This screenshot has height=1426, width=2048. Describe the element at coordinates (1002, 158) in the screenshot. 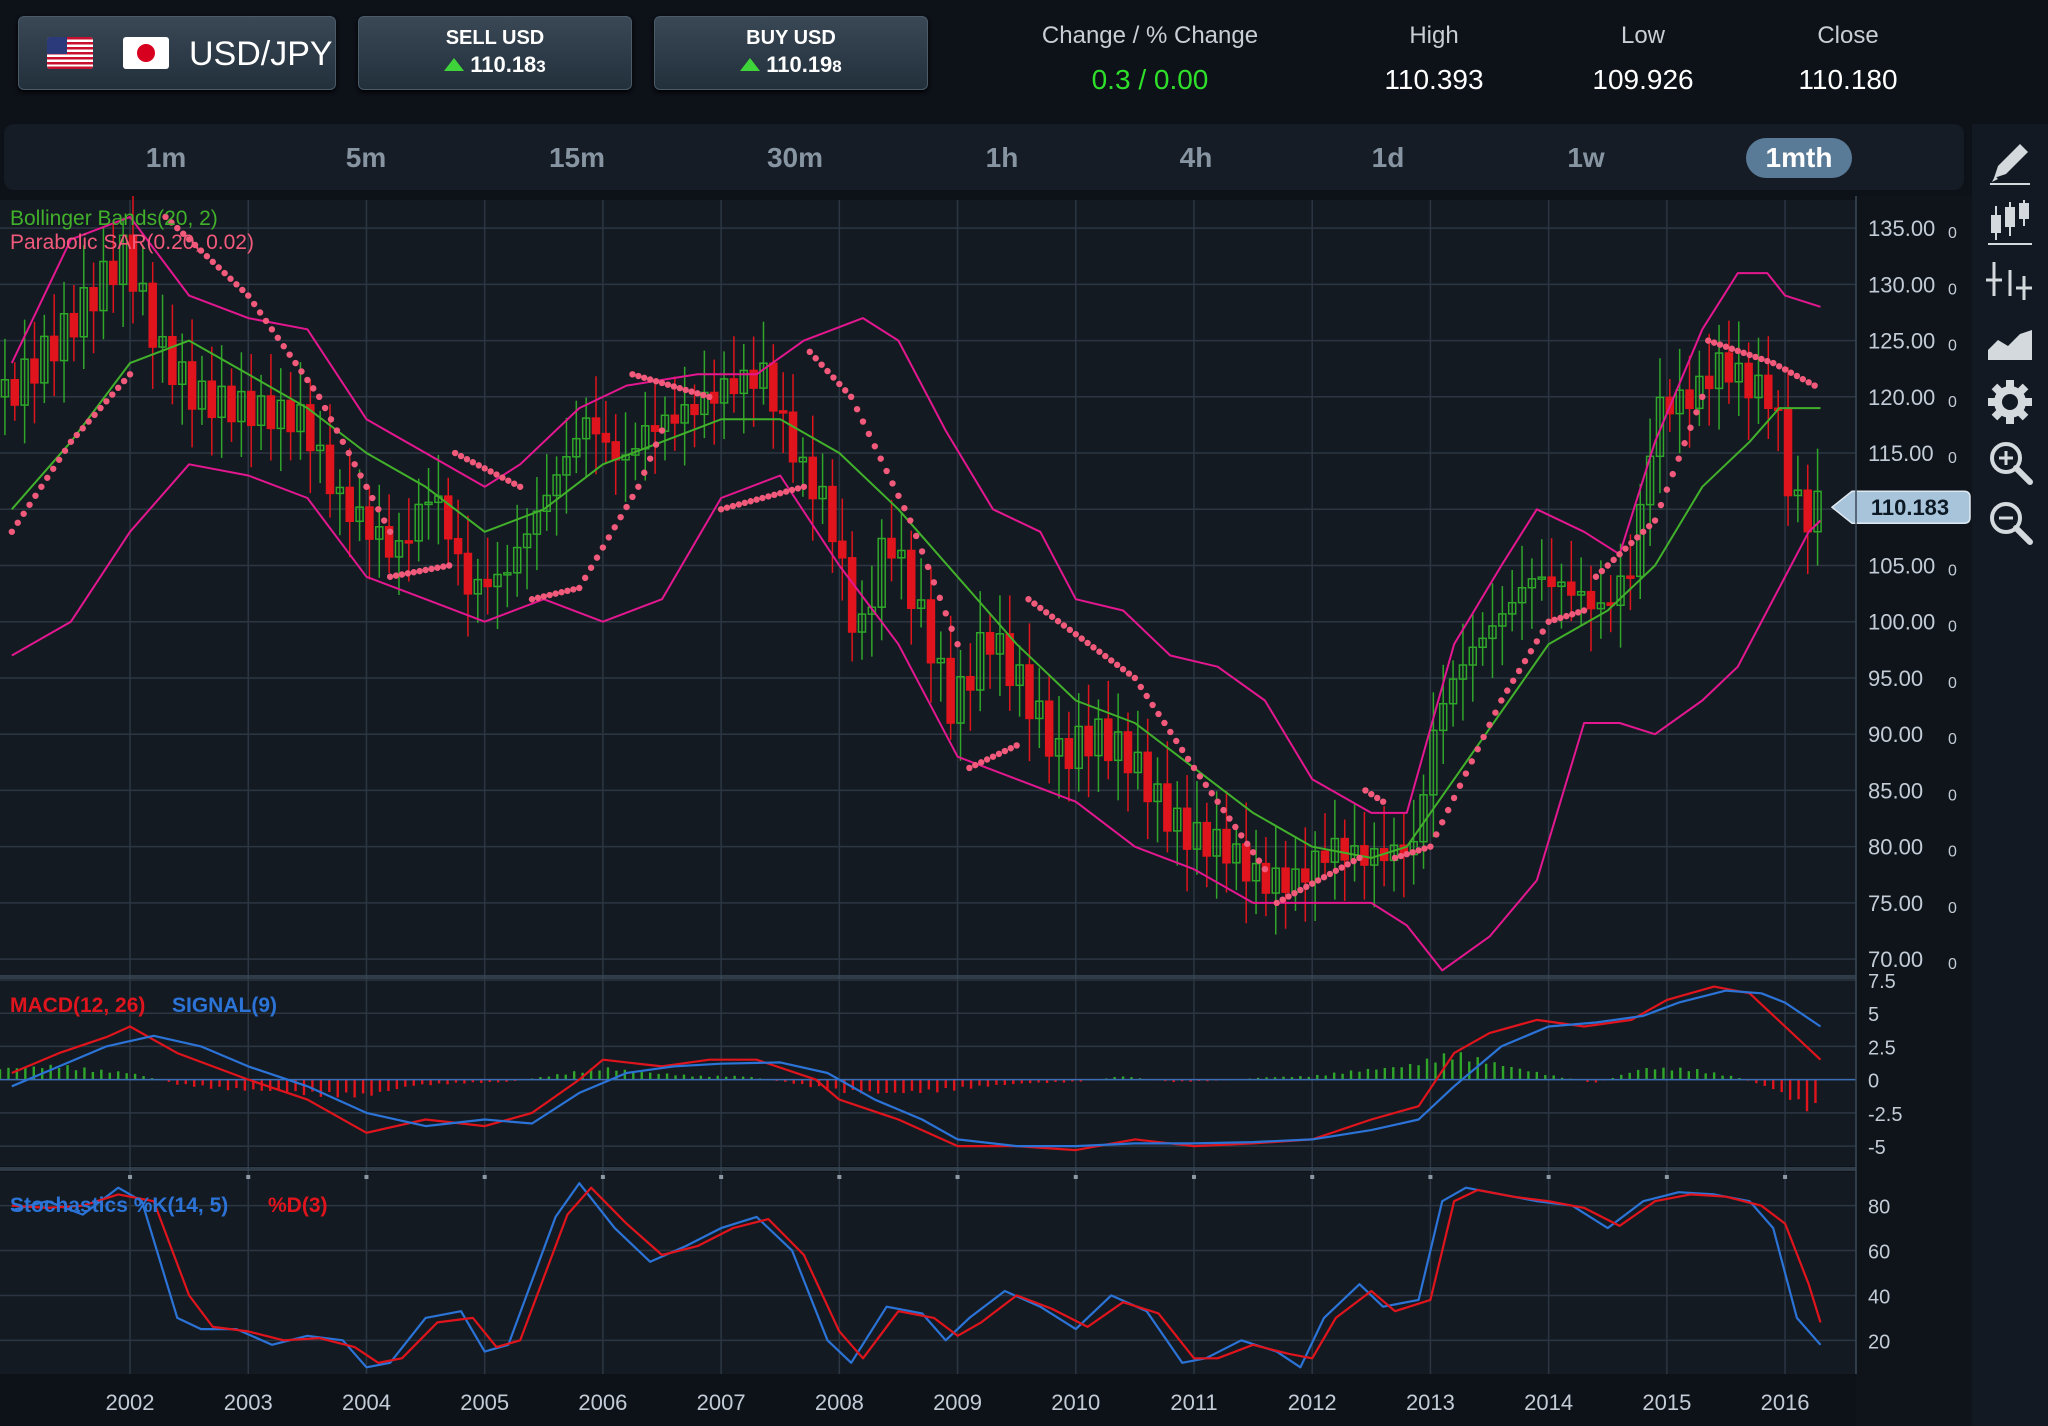

I see `timeframe-1h: 1h` at that location.